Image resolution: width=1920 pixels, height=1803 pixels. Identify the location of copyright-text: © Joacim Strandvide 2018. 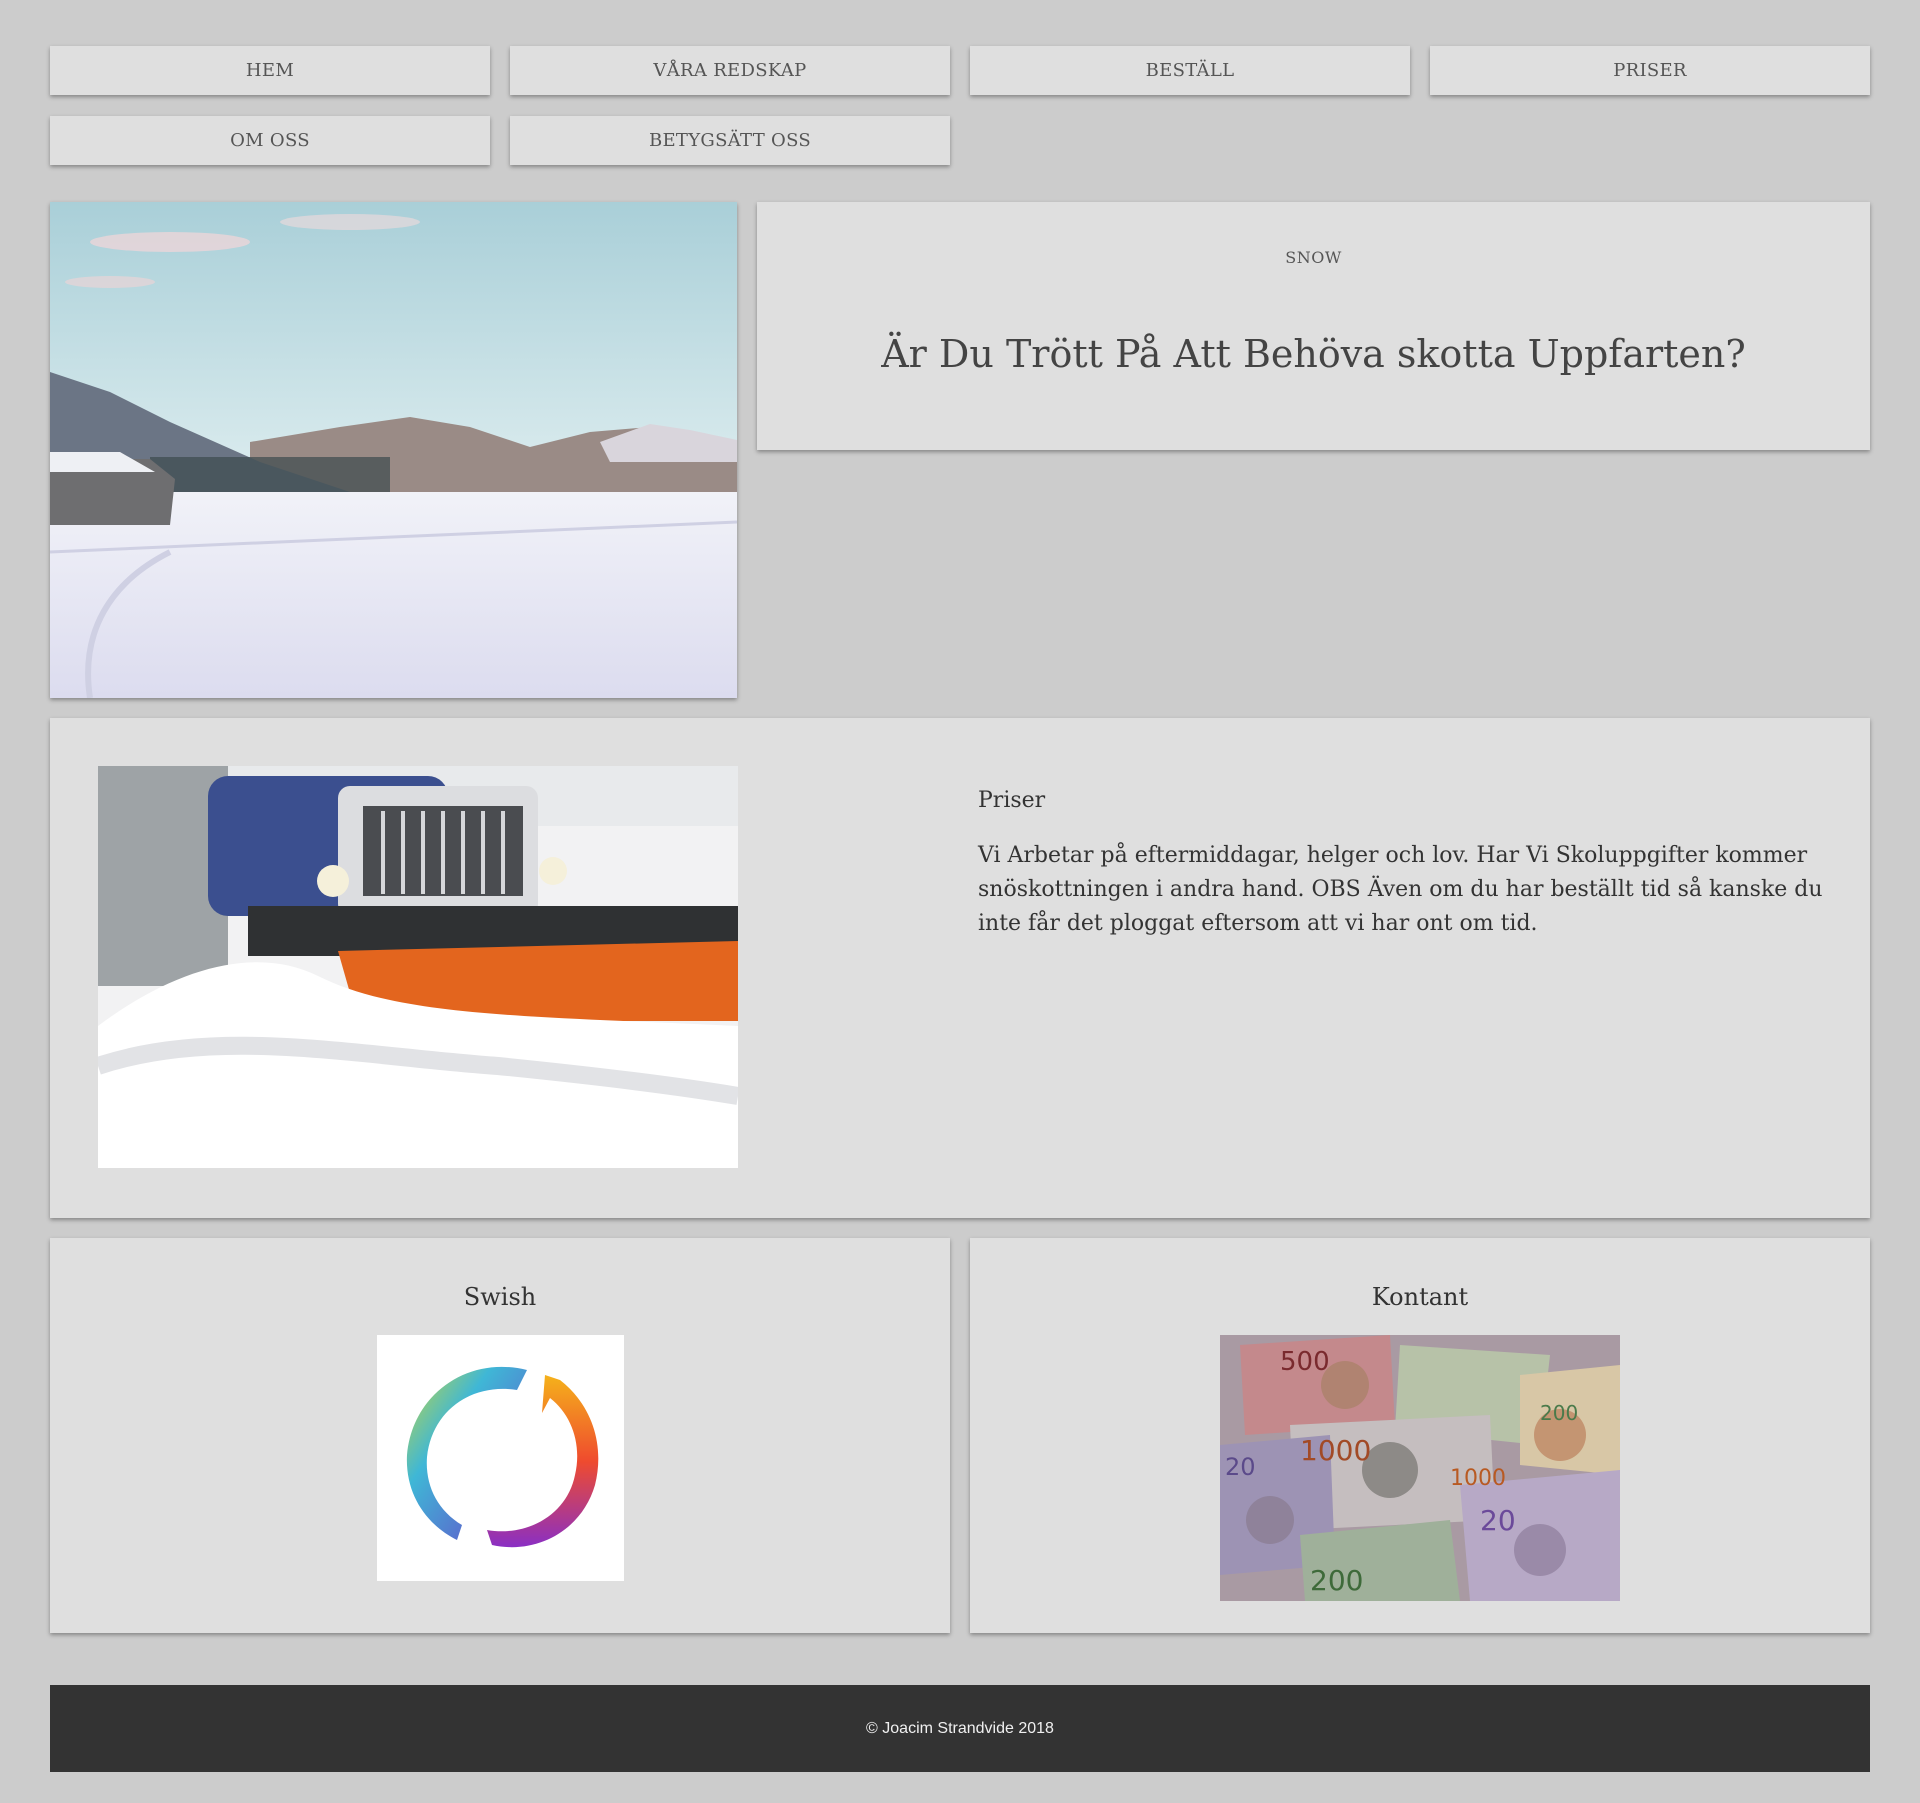
(960, 1728).